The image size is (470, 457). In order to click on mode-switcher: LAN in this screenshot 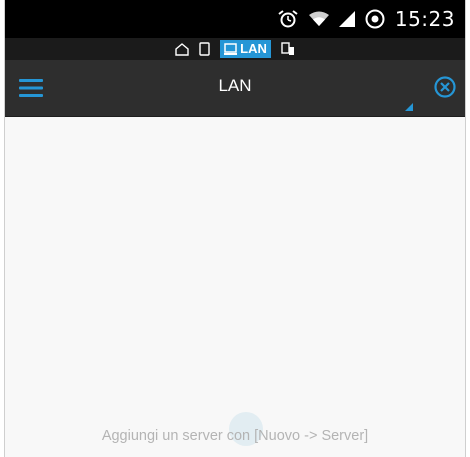, I will do `click(235, 49)`.